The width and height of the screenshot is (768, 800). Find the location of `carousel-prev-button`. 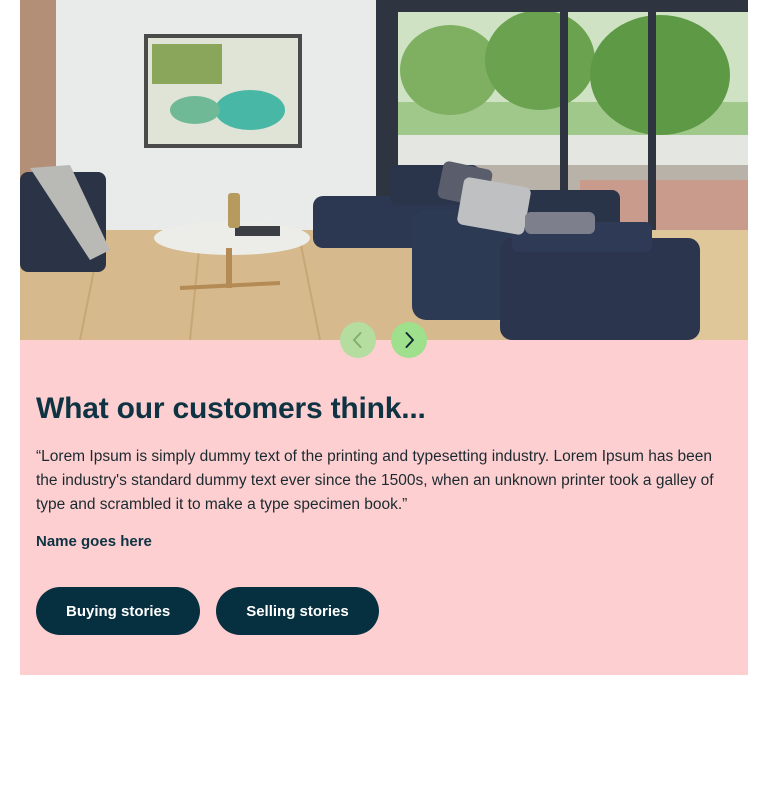

carousel-prev-button is located at coordinates (358, 340).